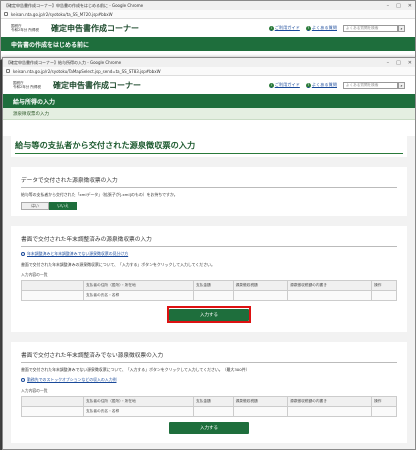 This screenshot has height=450, width=416. What do you see at coordinates (209, 356) in the screenshot?
I see `unadjusted-panel-heading: 書面で交付された年末調整済みでない源泉徴収票の入力` at bounding box center [209, 356].